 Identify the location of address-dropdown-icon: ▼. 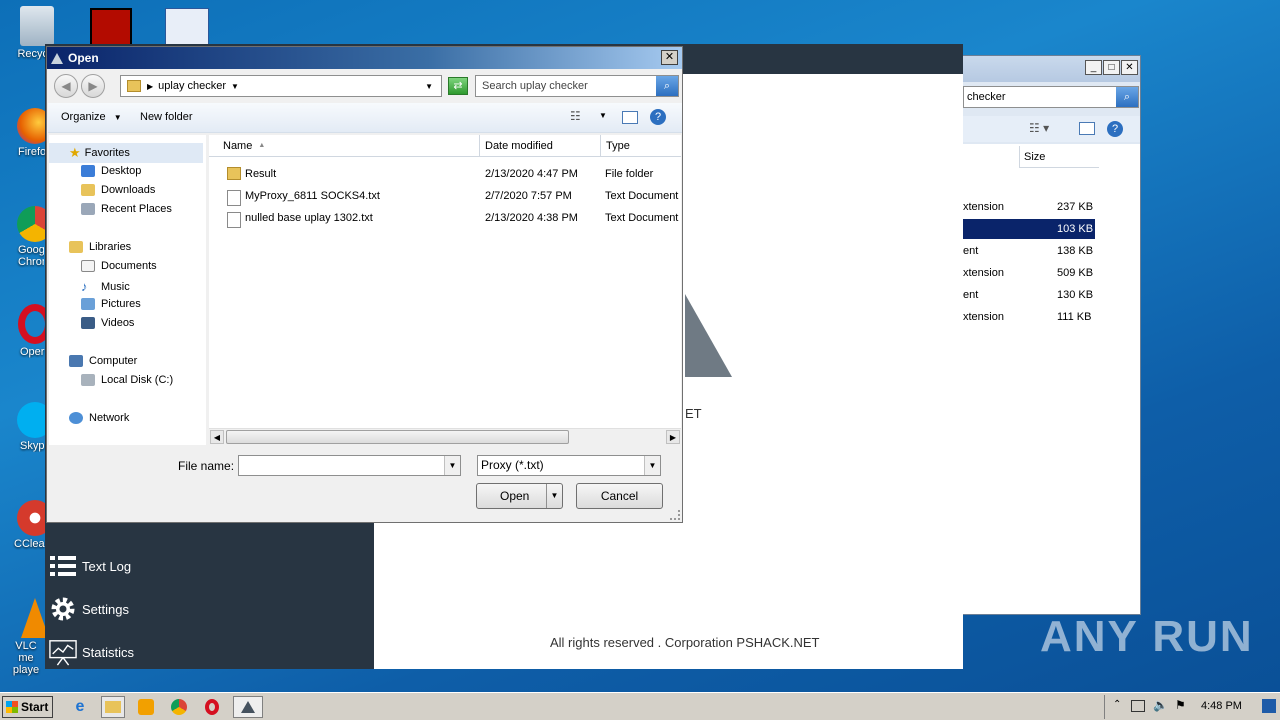
(429, 86).